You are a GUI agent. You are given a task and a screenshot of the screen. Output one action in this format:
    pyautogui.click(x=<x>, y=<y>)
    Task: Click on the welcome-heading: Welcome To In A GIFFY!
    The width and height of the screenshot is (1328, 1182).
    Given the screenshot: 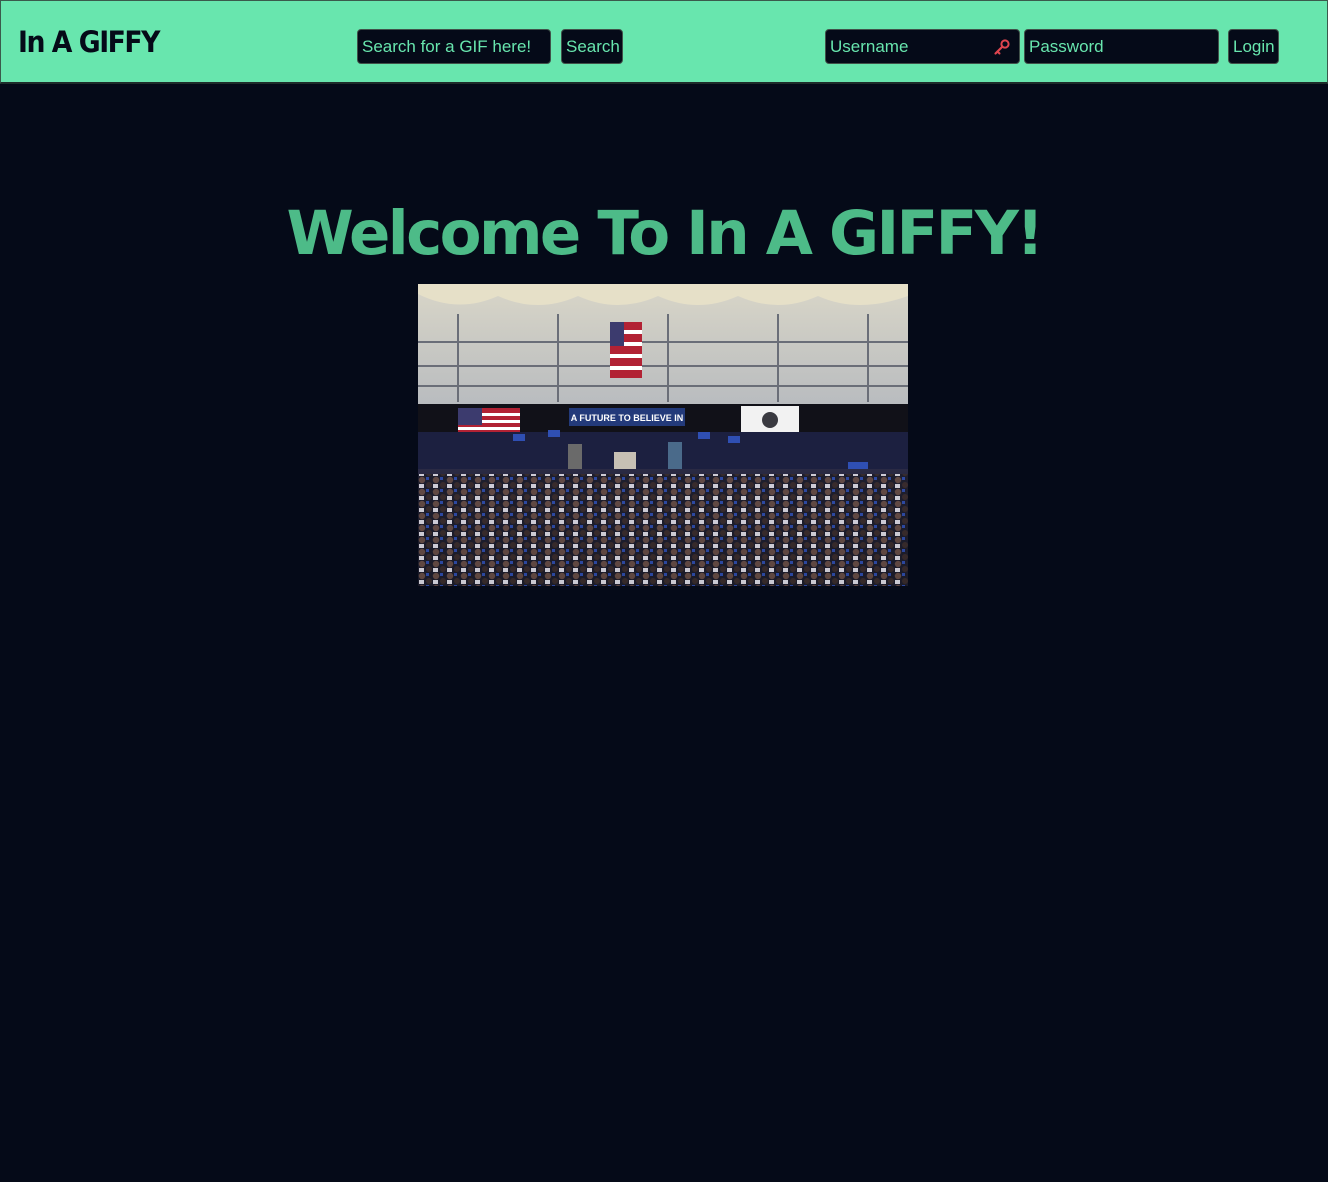 What is the action you would take?
    pyautogui.click(x=665, y=233)
    